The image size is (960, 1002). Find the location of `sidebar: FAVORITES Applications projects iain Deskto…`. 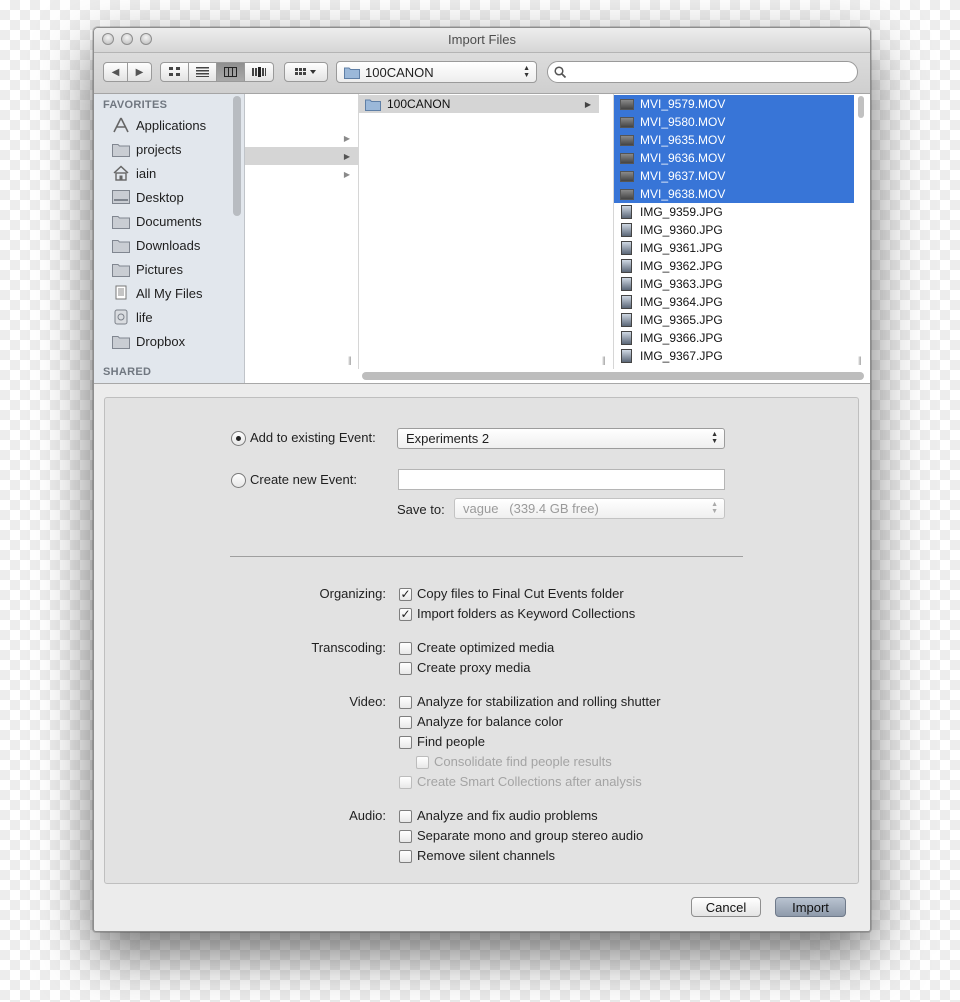

sidebar: FAVORITES Applications projects iain Deskto… is located at coordinates (169, 238).